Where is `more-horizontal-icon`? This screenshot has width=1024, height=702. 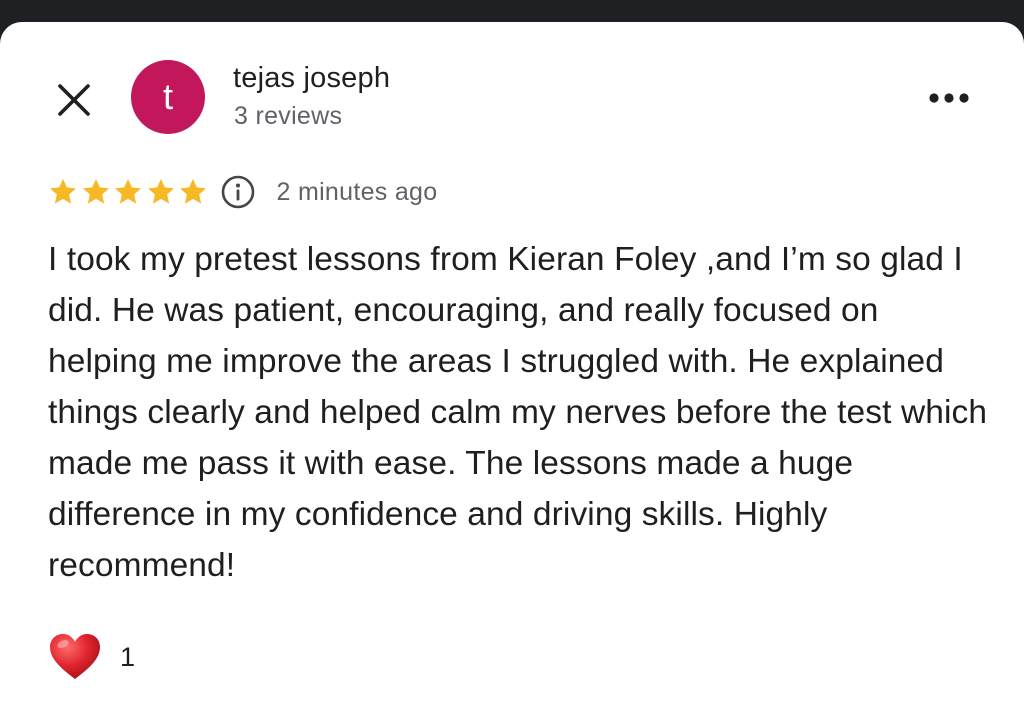
more-horizontal-icon is located at coordinates (949, 98).